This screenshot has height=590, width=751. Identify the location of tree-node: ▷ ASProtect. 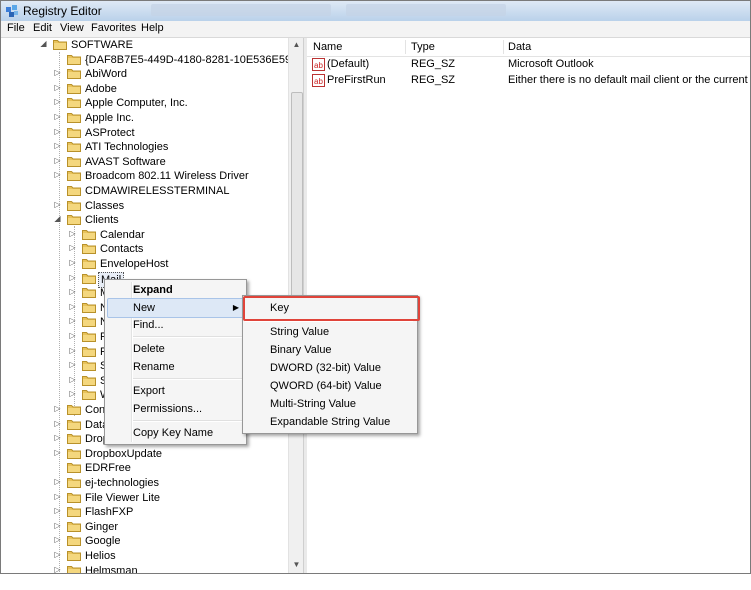
(146, 133).